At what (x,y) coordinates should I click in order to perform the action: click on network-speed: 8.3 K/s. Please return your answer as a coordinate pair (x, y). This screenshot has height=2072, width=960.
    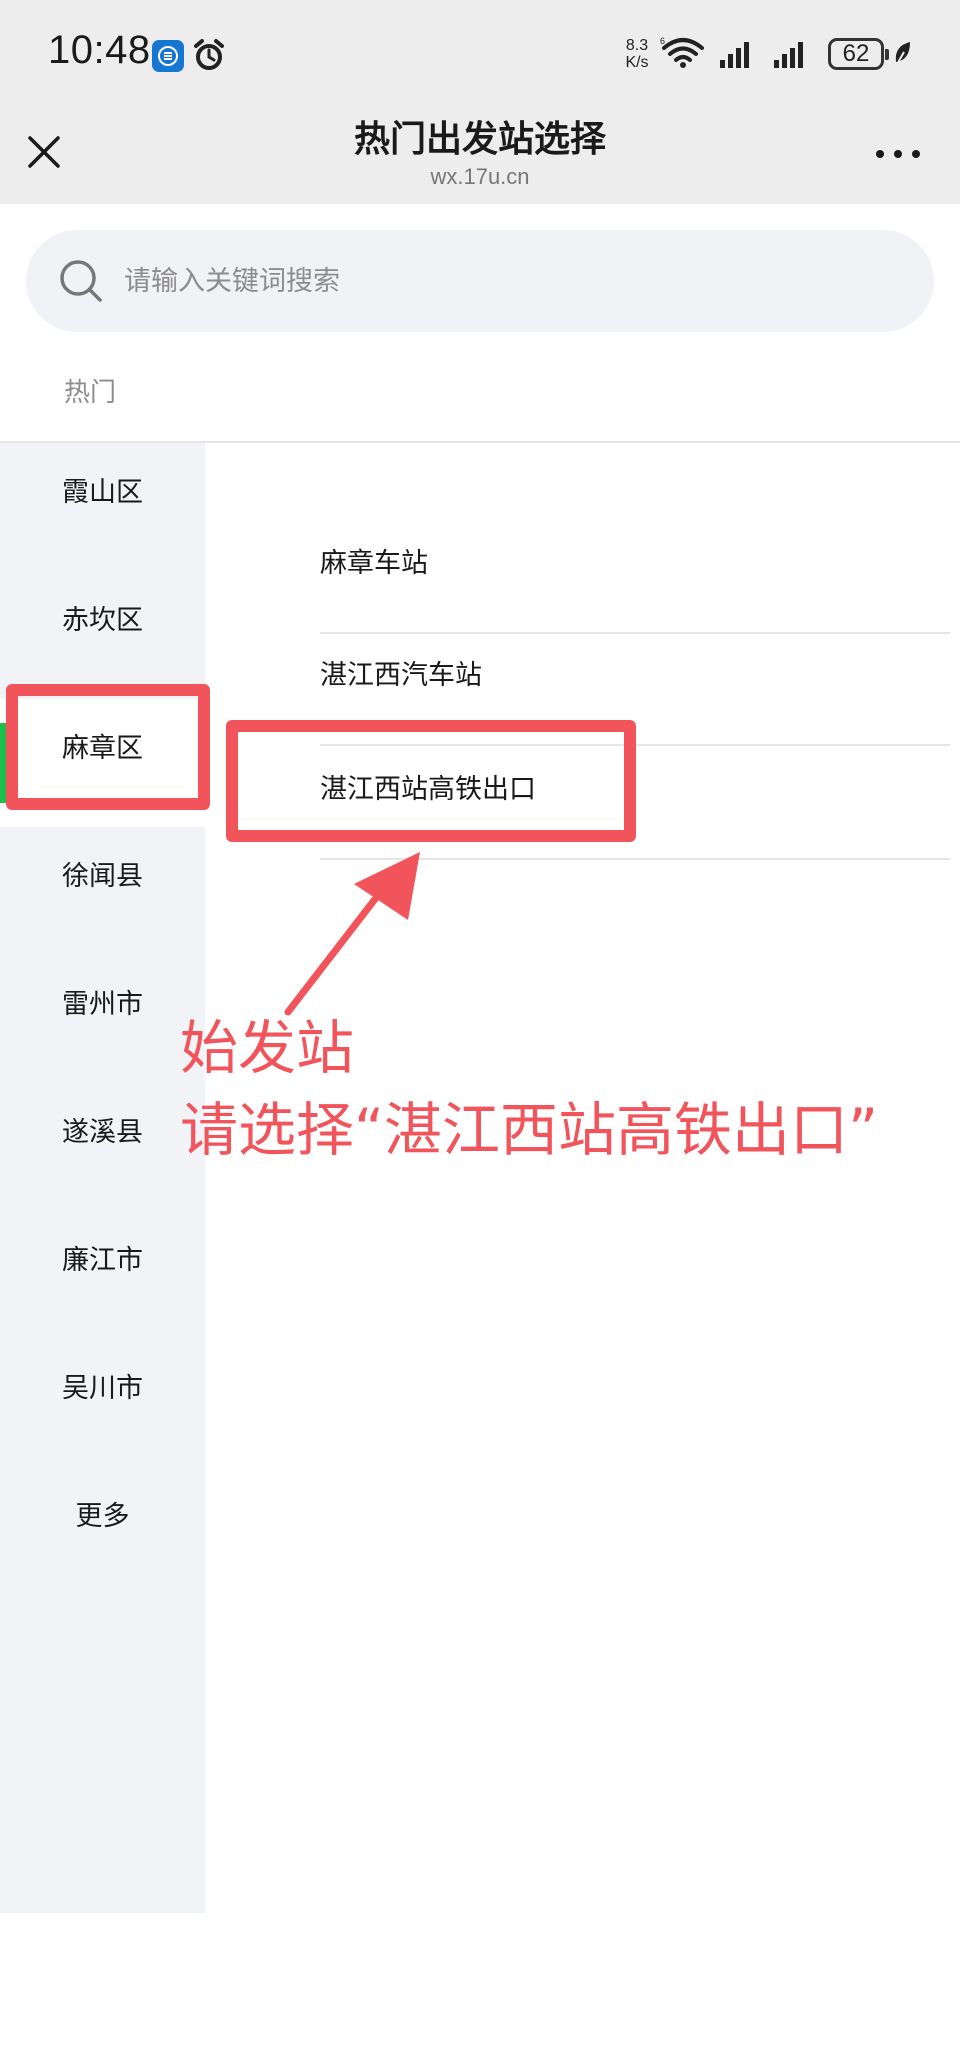
    Looking at the image, I should click on (637, 54).